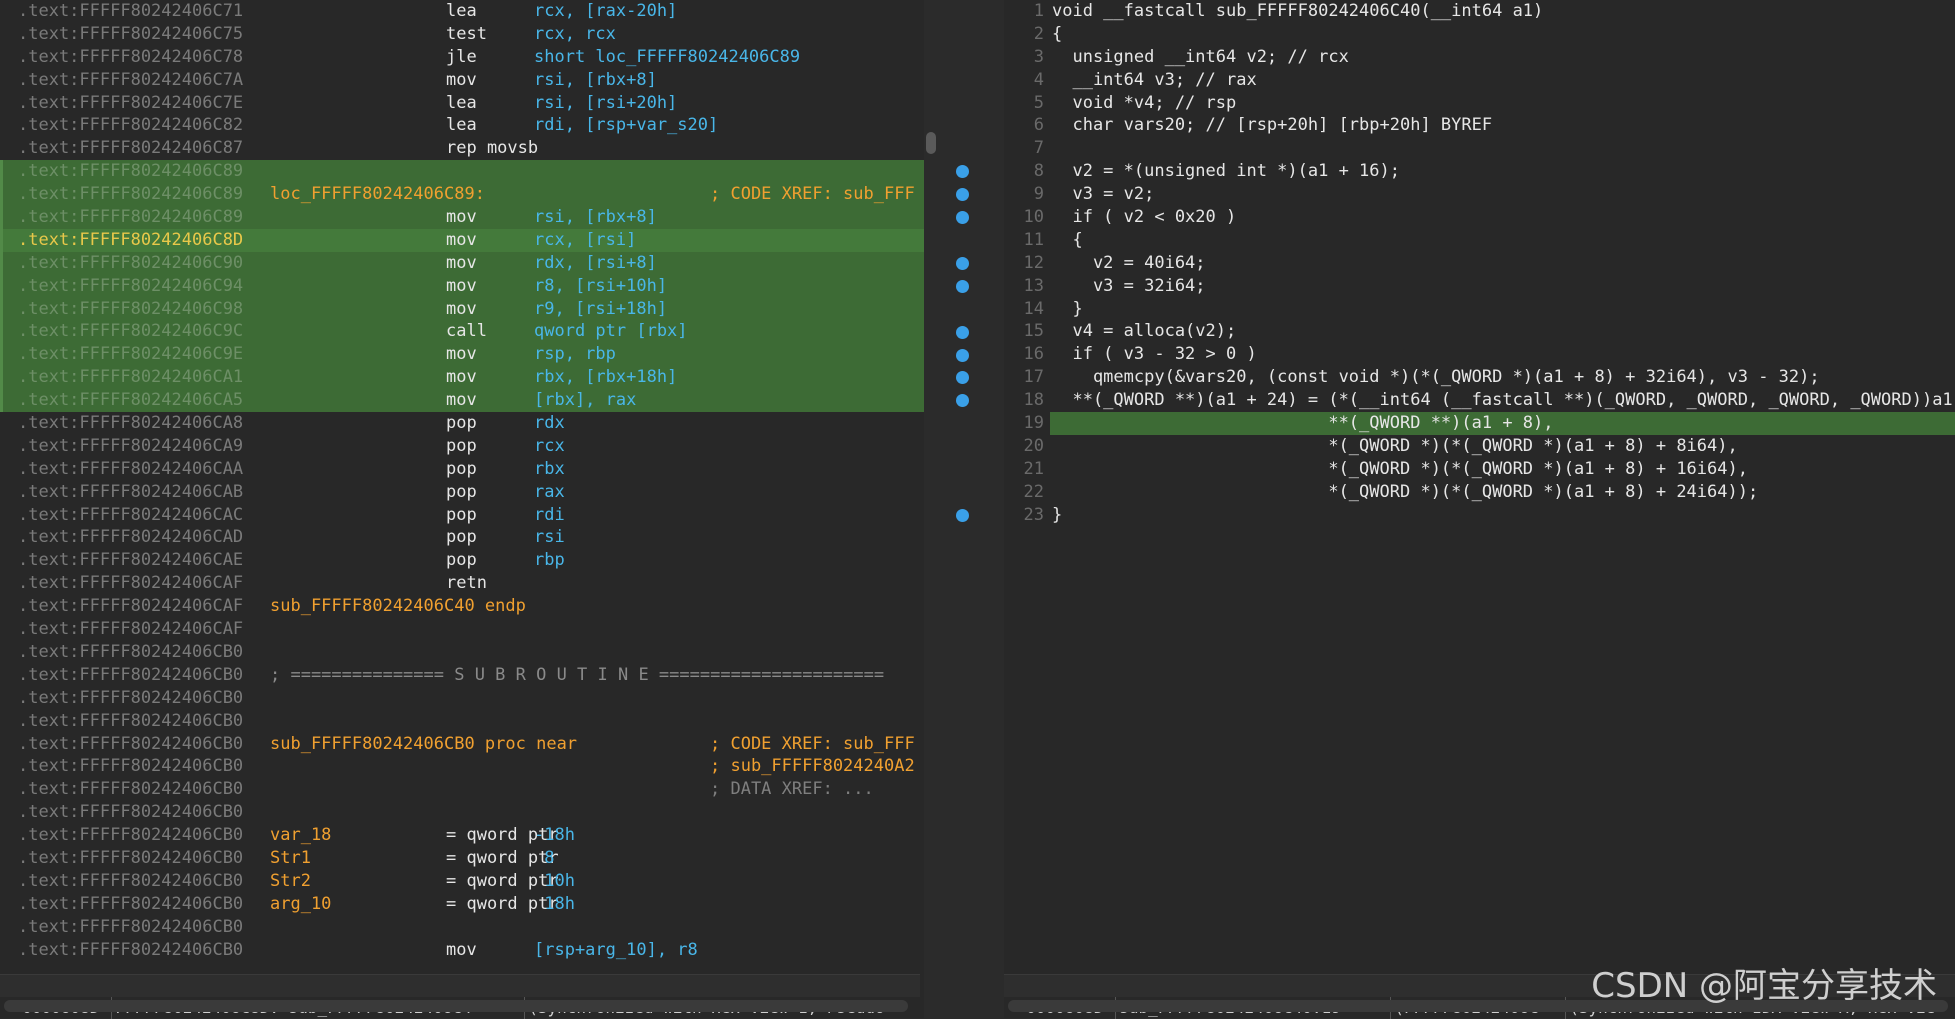 Image resolution: width=1955 pixels, height=1019 pixels. What do you see at coordinates (1129, 263) in the screenshot?
I see `pseudocode-text: v2 = 40i64;` at bounding box center [1129, 263].